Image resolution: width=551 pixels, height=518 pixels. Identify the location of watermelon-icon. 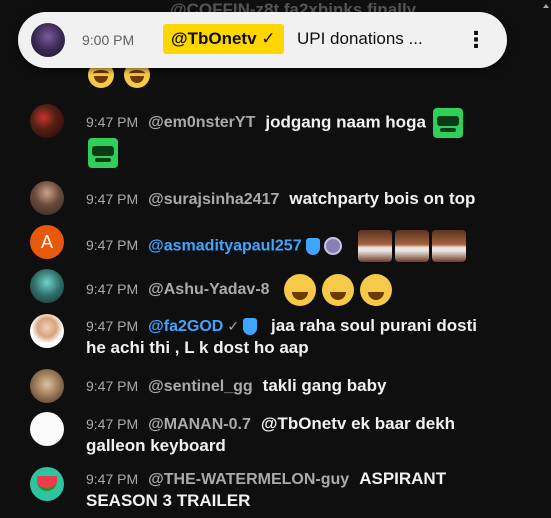
(47, 483).